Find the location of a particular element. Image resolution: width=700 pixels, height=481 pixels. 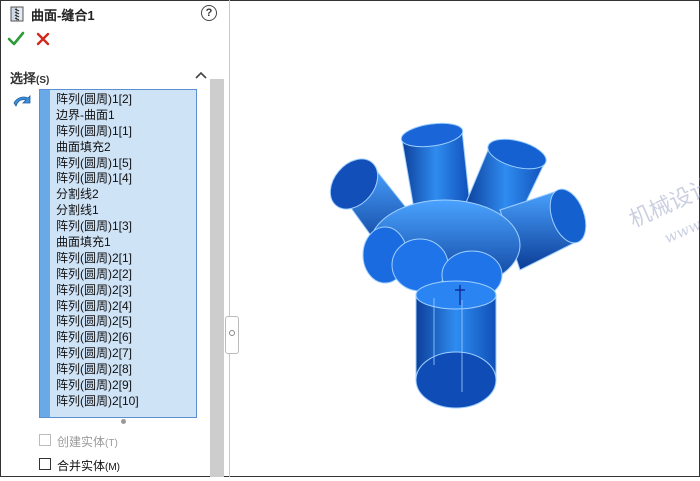

list-item: 曲面填充1 is located at coordinates (97, 243).